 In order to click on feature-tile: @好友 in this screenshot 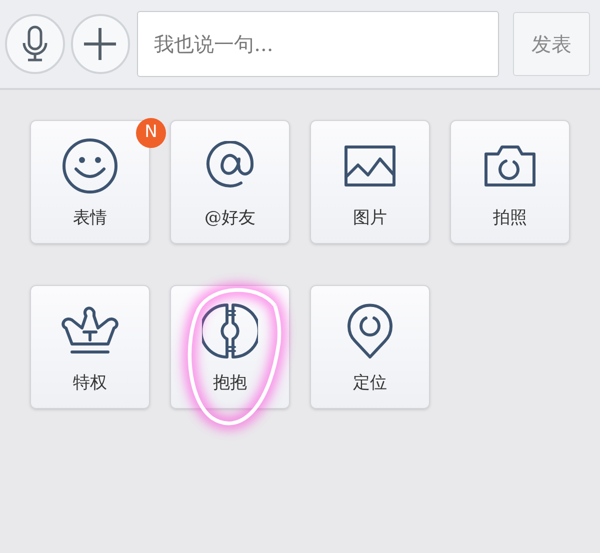, I will do `click(230, 182)`.